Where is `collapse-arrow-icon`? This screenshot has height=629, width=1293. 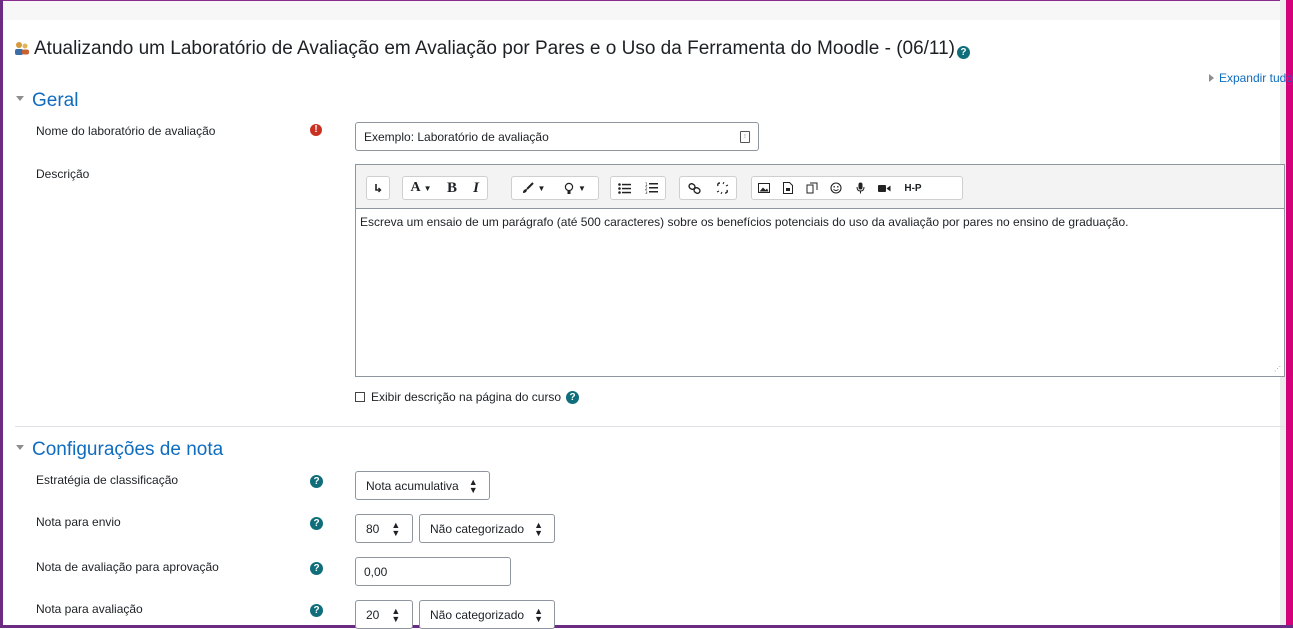
collapse-arrow-icon is located at coordinates (378, 188).